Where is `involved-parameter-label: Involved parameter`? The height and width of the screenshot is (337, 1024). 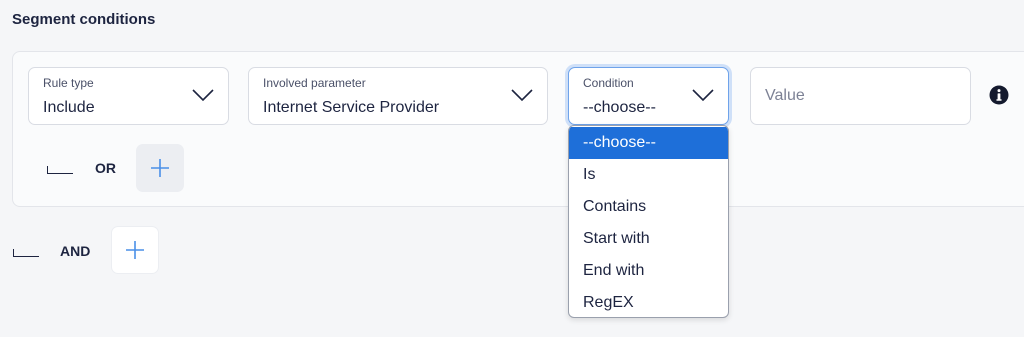 involved-parameter-label: Involved parameter is located at coordinates (314, 83).